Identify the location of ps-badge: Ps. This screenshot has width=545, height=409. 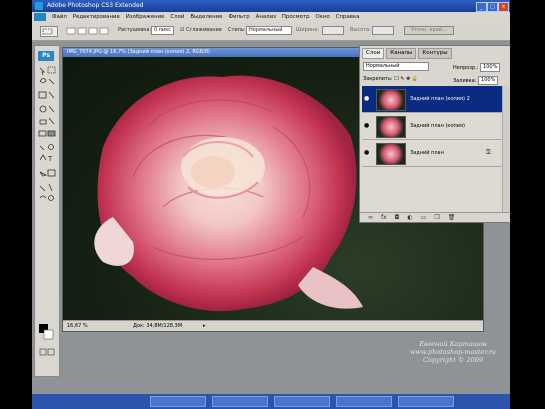
(46, 56).